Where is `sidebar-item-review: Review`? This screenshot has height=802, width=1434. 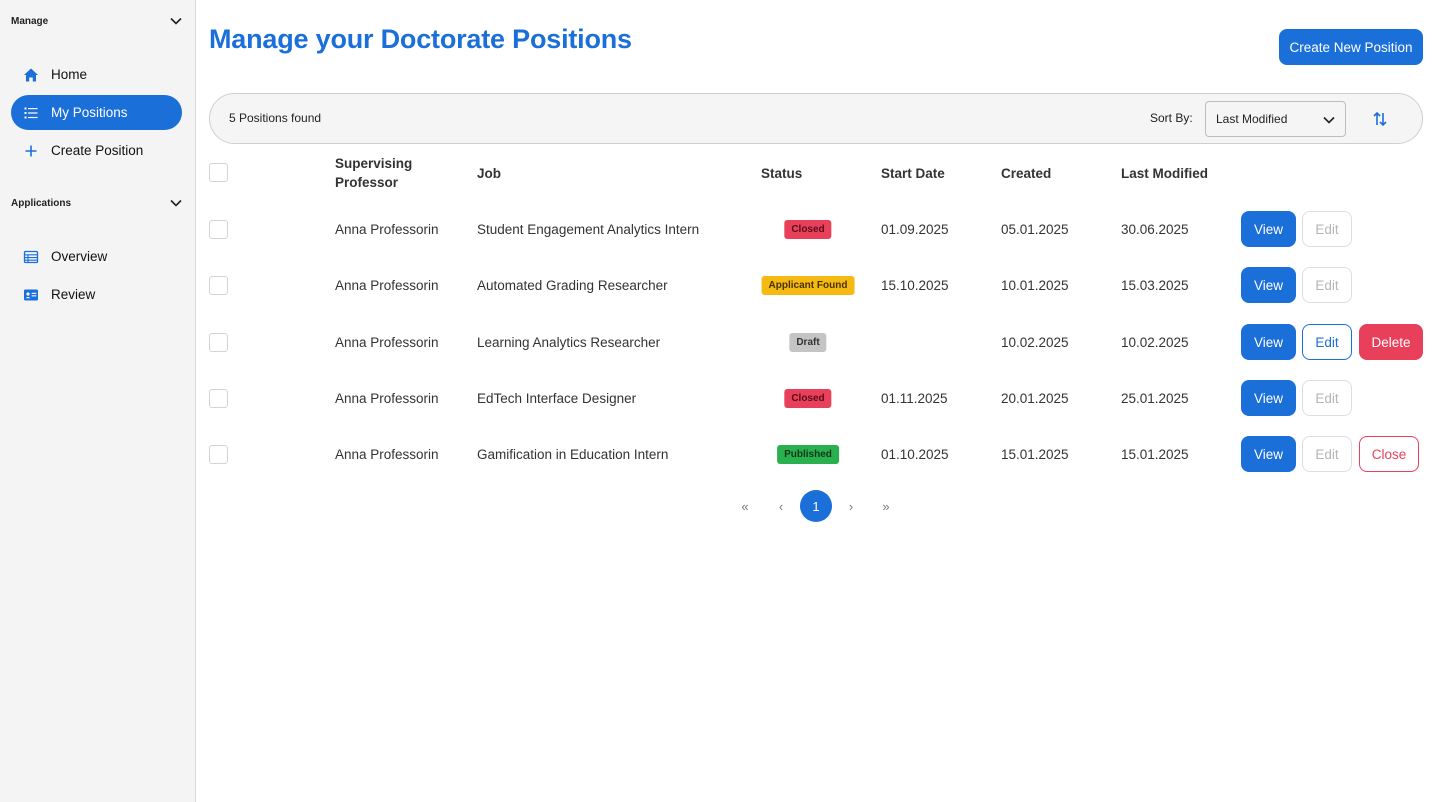 sidebar-item-review: Review is located at coordinates (96, 294).